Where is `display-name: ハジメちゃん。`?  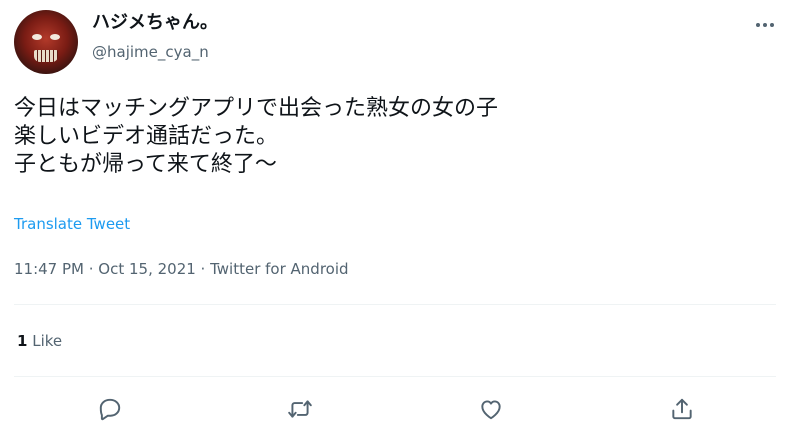
display-name: ハジメちゃん。 is located at coordinates (155, 23).